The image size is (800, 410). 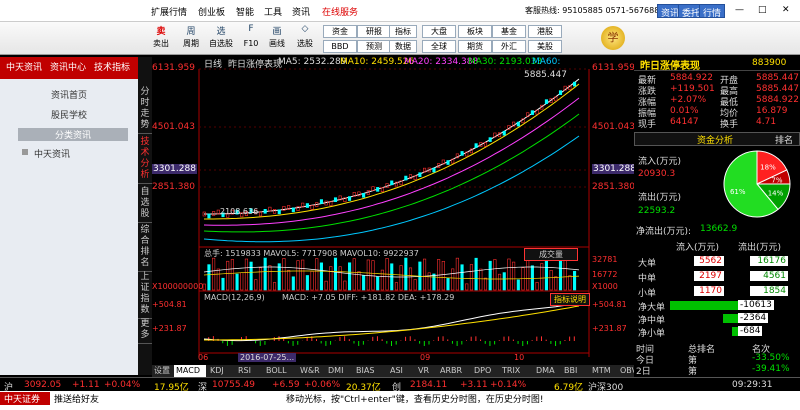 I want to click on tb-hk: 港股, so click(x=545, y=31).